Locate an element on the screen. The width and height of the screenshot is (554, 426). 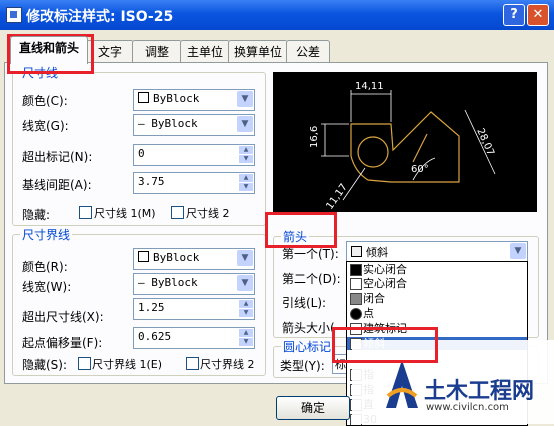
oblique-arrow-icon is located at coordinates (356, 251).